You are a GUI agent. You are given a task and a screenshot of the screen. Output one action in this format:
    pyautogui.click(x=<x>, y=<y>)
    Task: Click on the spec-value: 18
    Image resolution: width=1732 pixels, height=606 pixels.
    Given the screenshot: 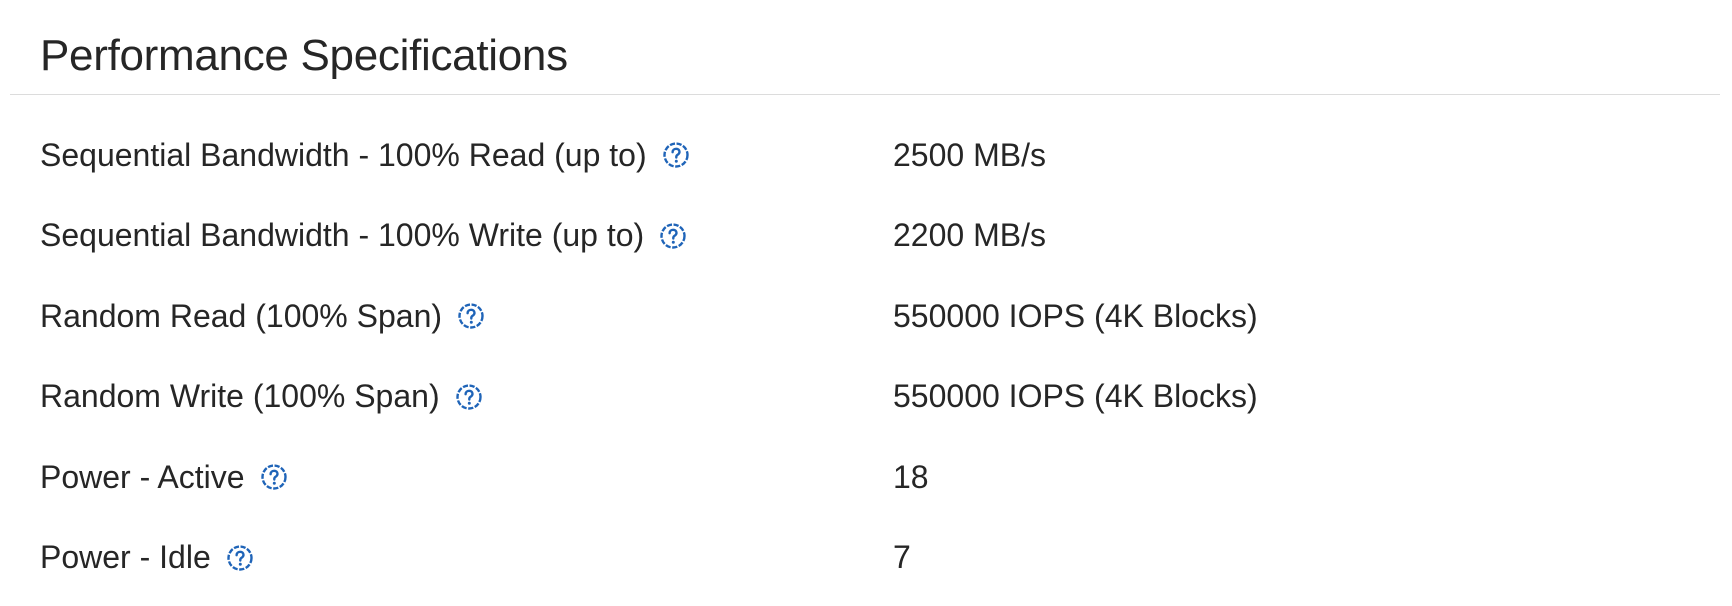 What is the action you would take?
    pyautogui.click(x=911, y=476)
    